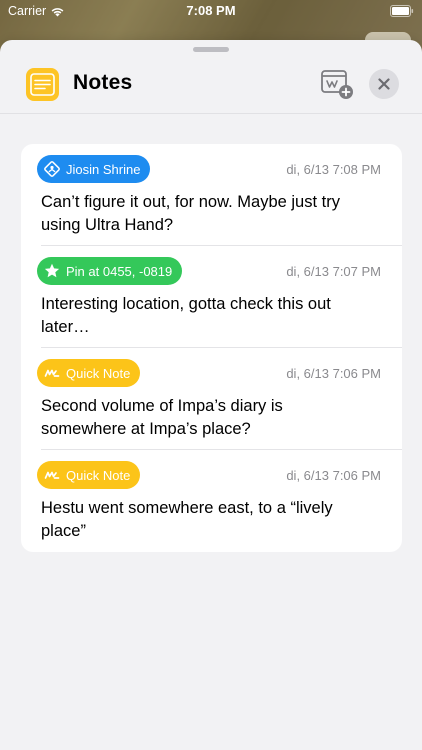 This screenshot has height=750, width=422. Describe the element at coordinates (103, 82) in the screenshot. I see `page-title: Notes` at that location.